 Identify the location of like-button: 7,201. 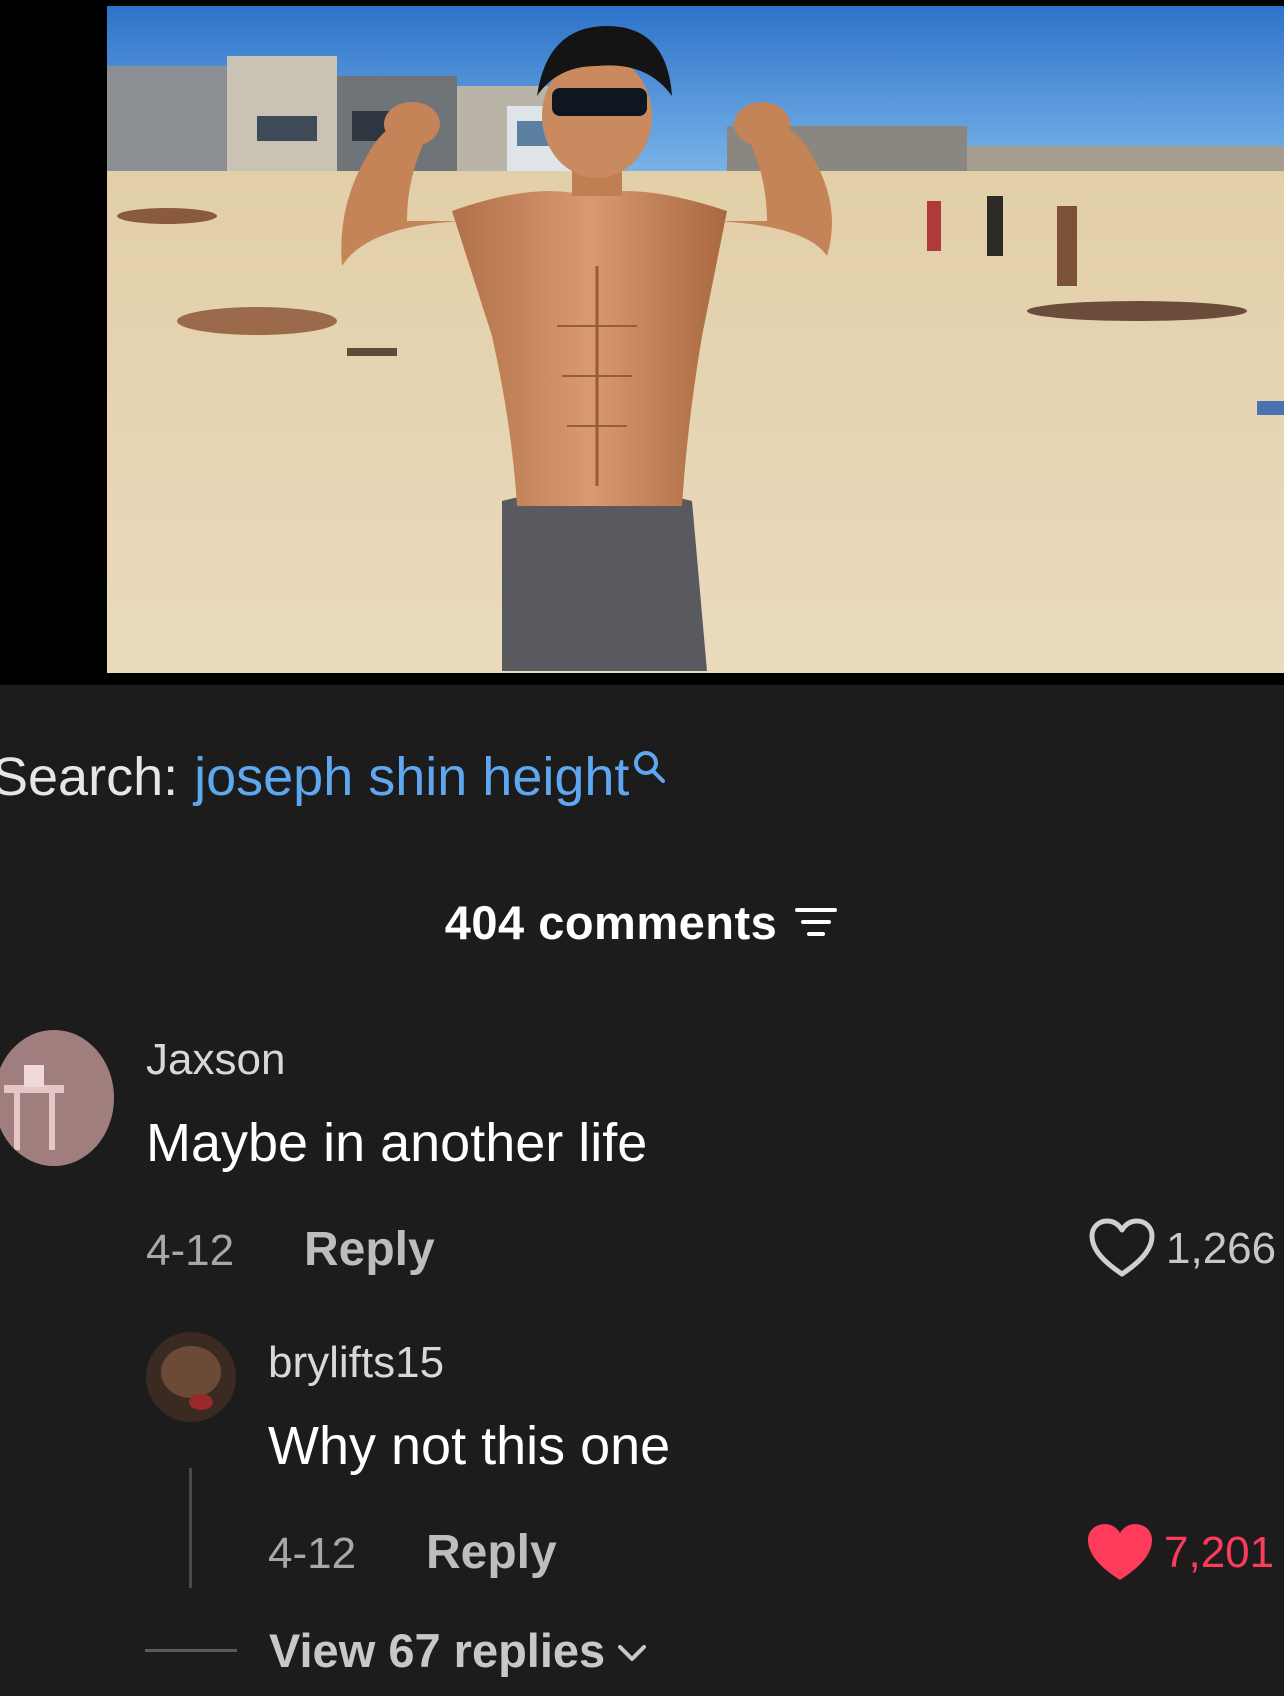
(1180, 1553).